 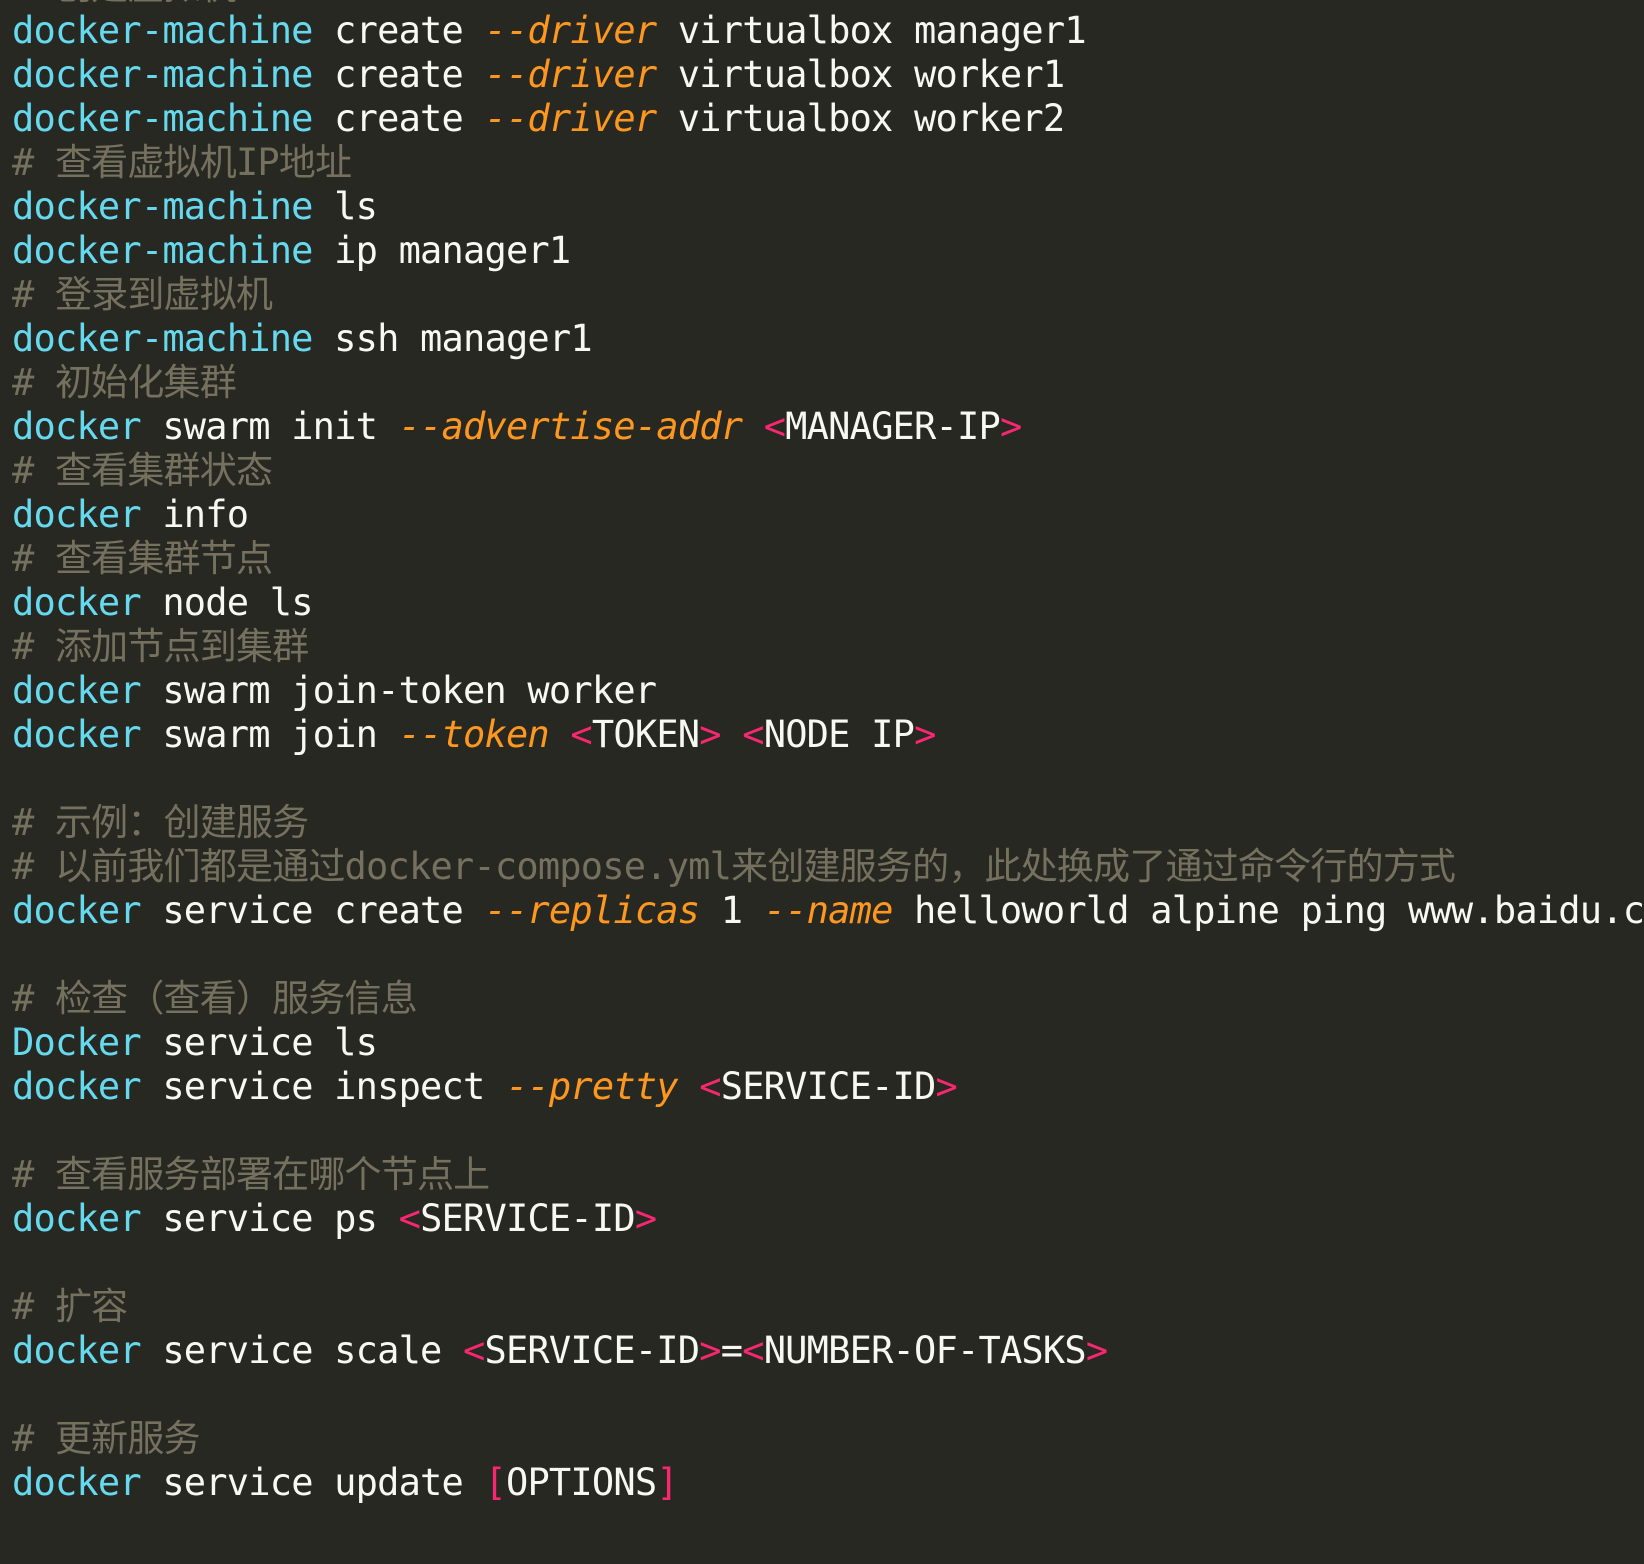 What do you see at coordinates (828, 1439) in the screenshot?
I see `code-line: # 更新服务` at bounding box center [828, 1439].